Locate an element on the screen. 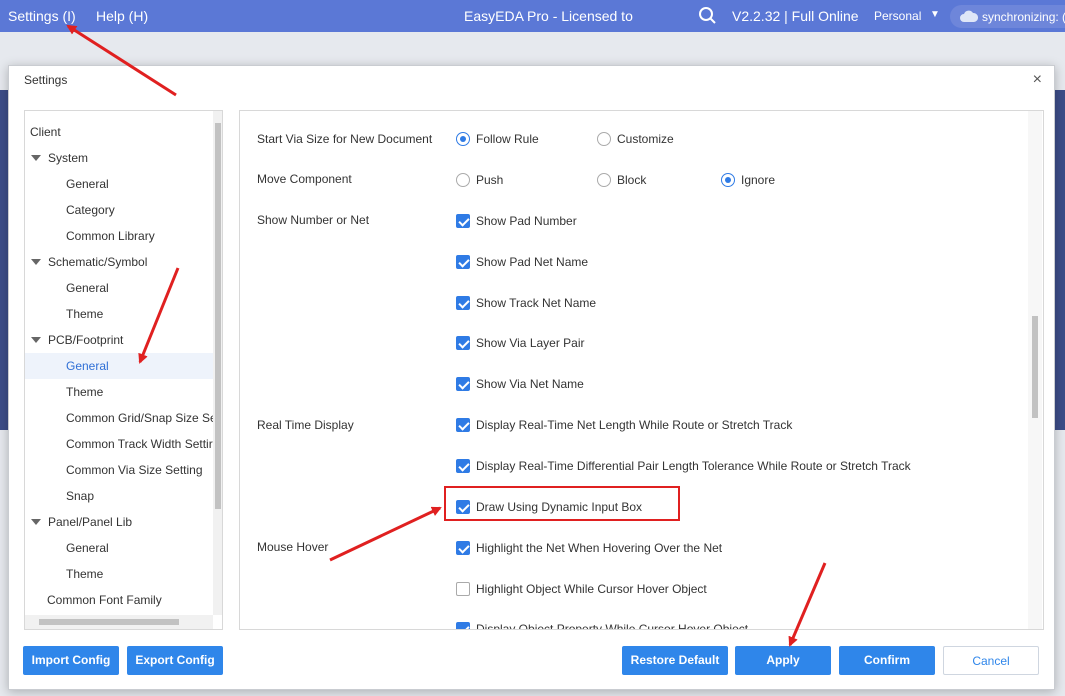  import-config-button: Import Config is located at coordinates (71, 660).